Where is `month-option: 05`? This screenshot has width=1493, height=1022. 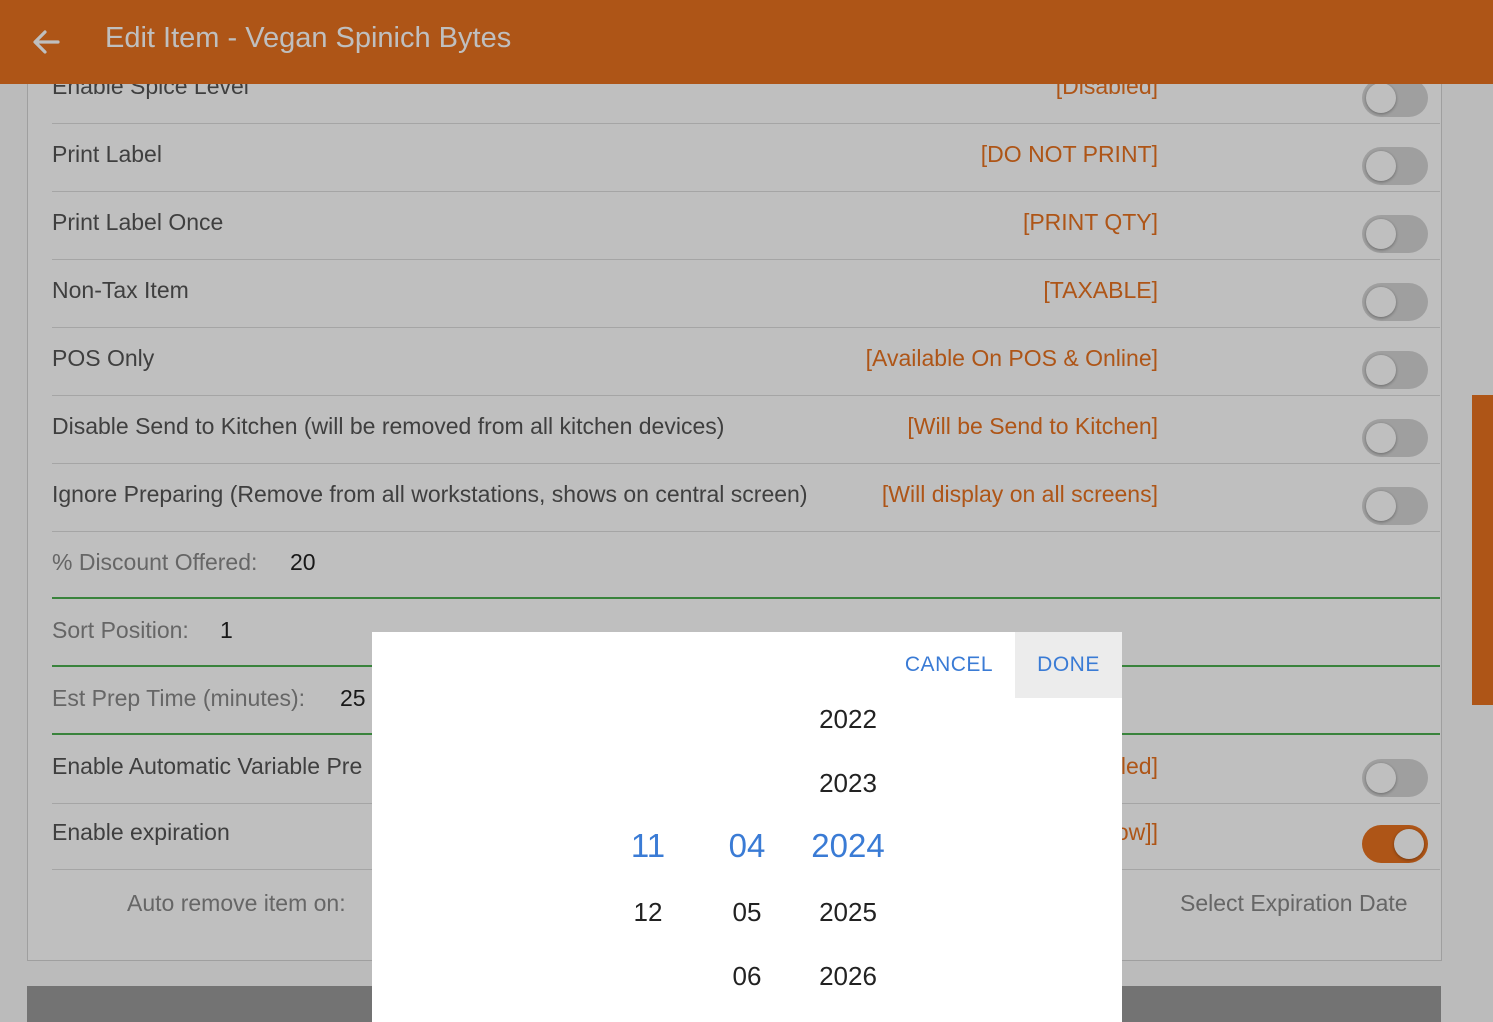
month-option: 05 is located at coordinates (747, 912).